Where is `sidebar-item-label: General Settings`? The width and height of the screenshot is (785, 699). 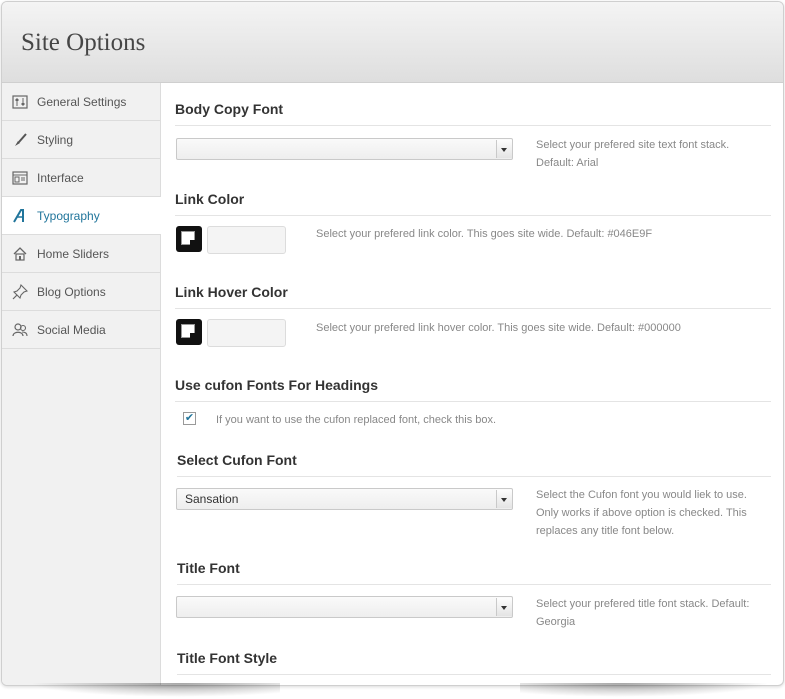
sidebar-item-label: General Settings is located at coordinates (82, 101).